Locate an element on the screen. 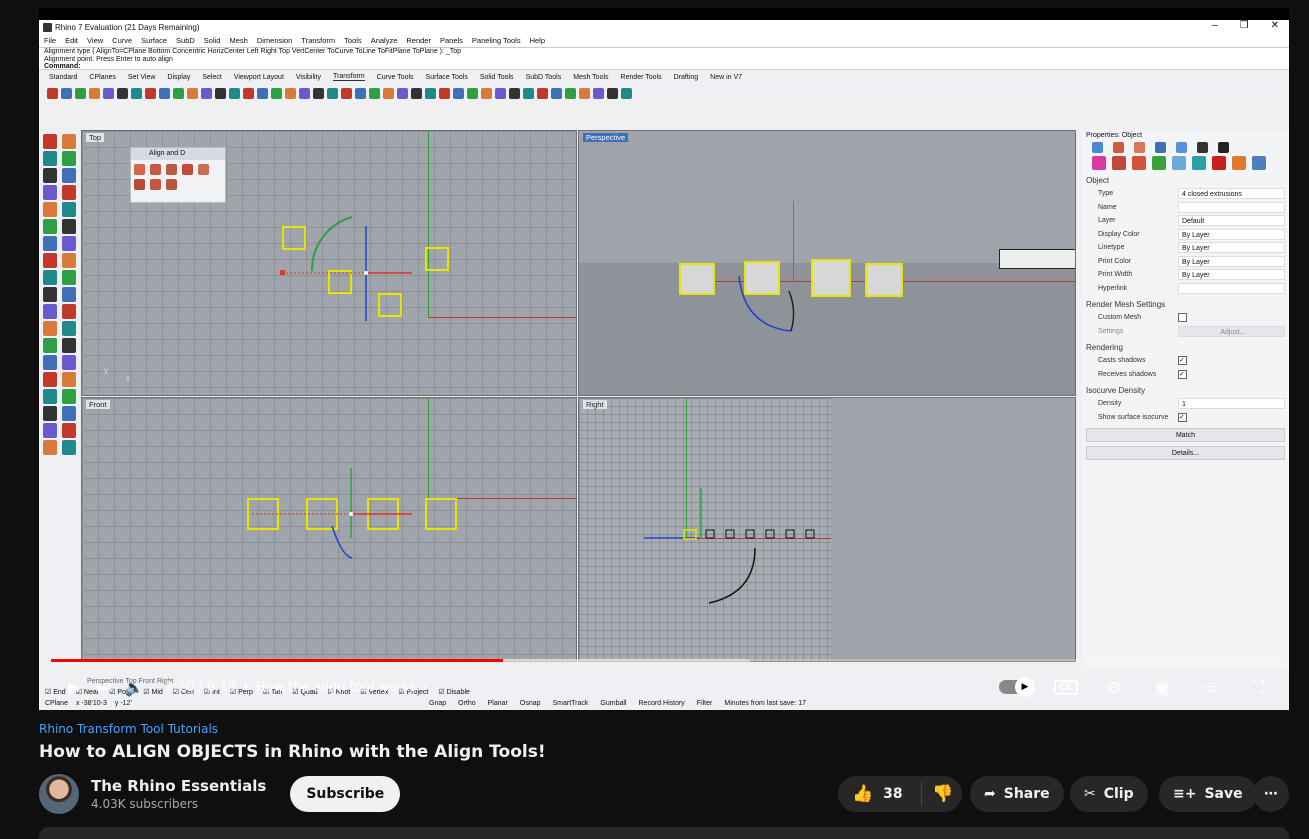 This screenshot has width=1309, height=839. share-button: ➦ Share is located at coordinates (1017, 794).